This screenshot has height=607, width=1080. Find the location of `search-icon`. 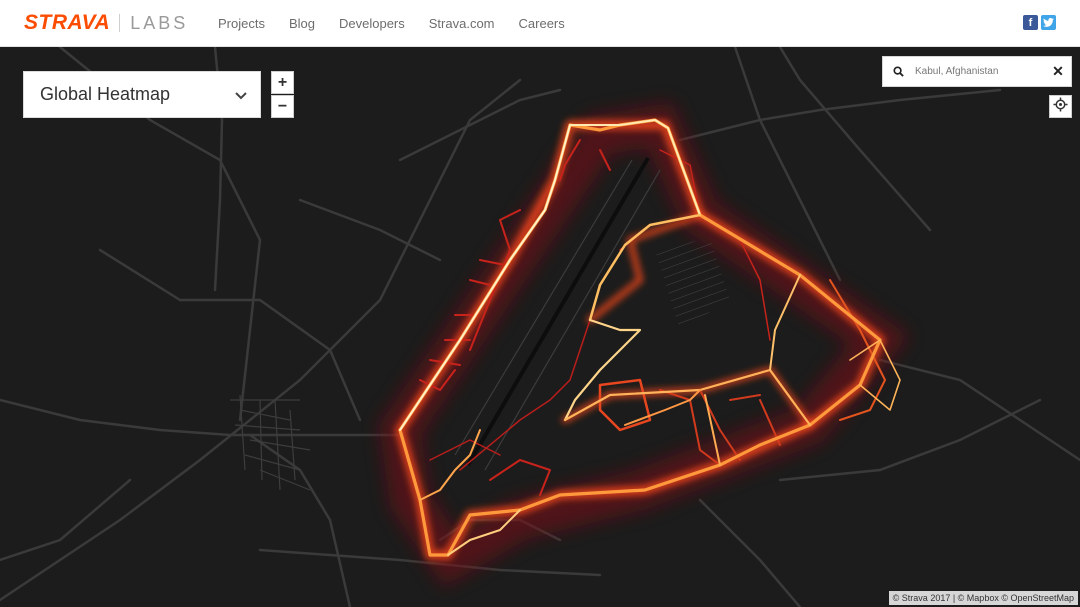

search-icon is located at coordinates (898, 71).